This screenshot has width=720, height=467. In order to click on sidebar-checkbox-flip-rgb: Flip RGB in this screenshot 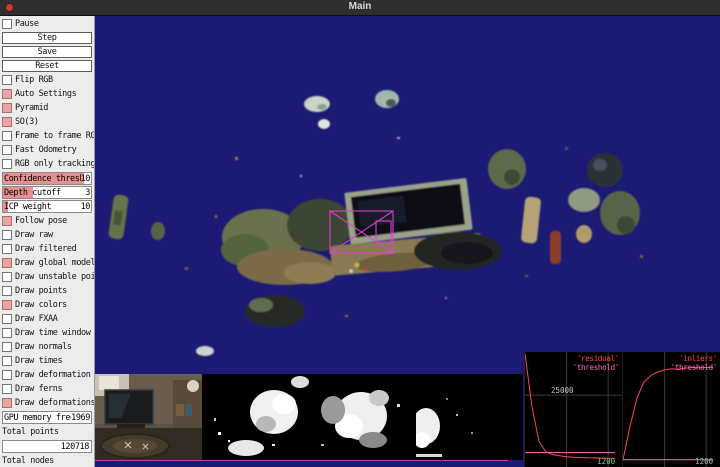, I will do `click(47, 80)`.